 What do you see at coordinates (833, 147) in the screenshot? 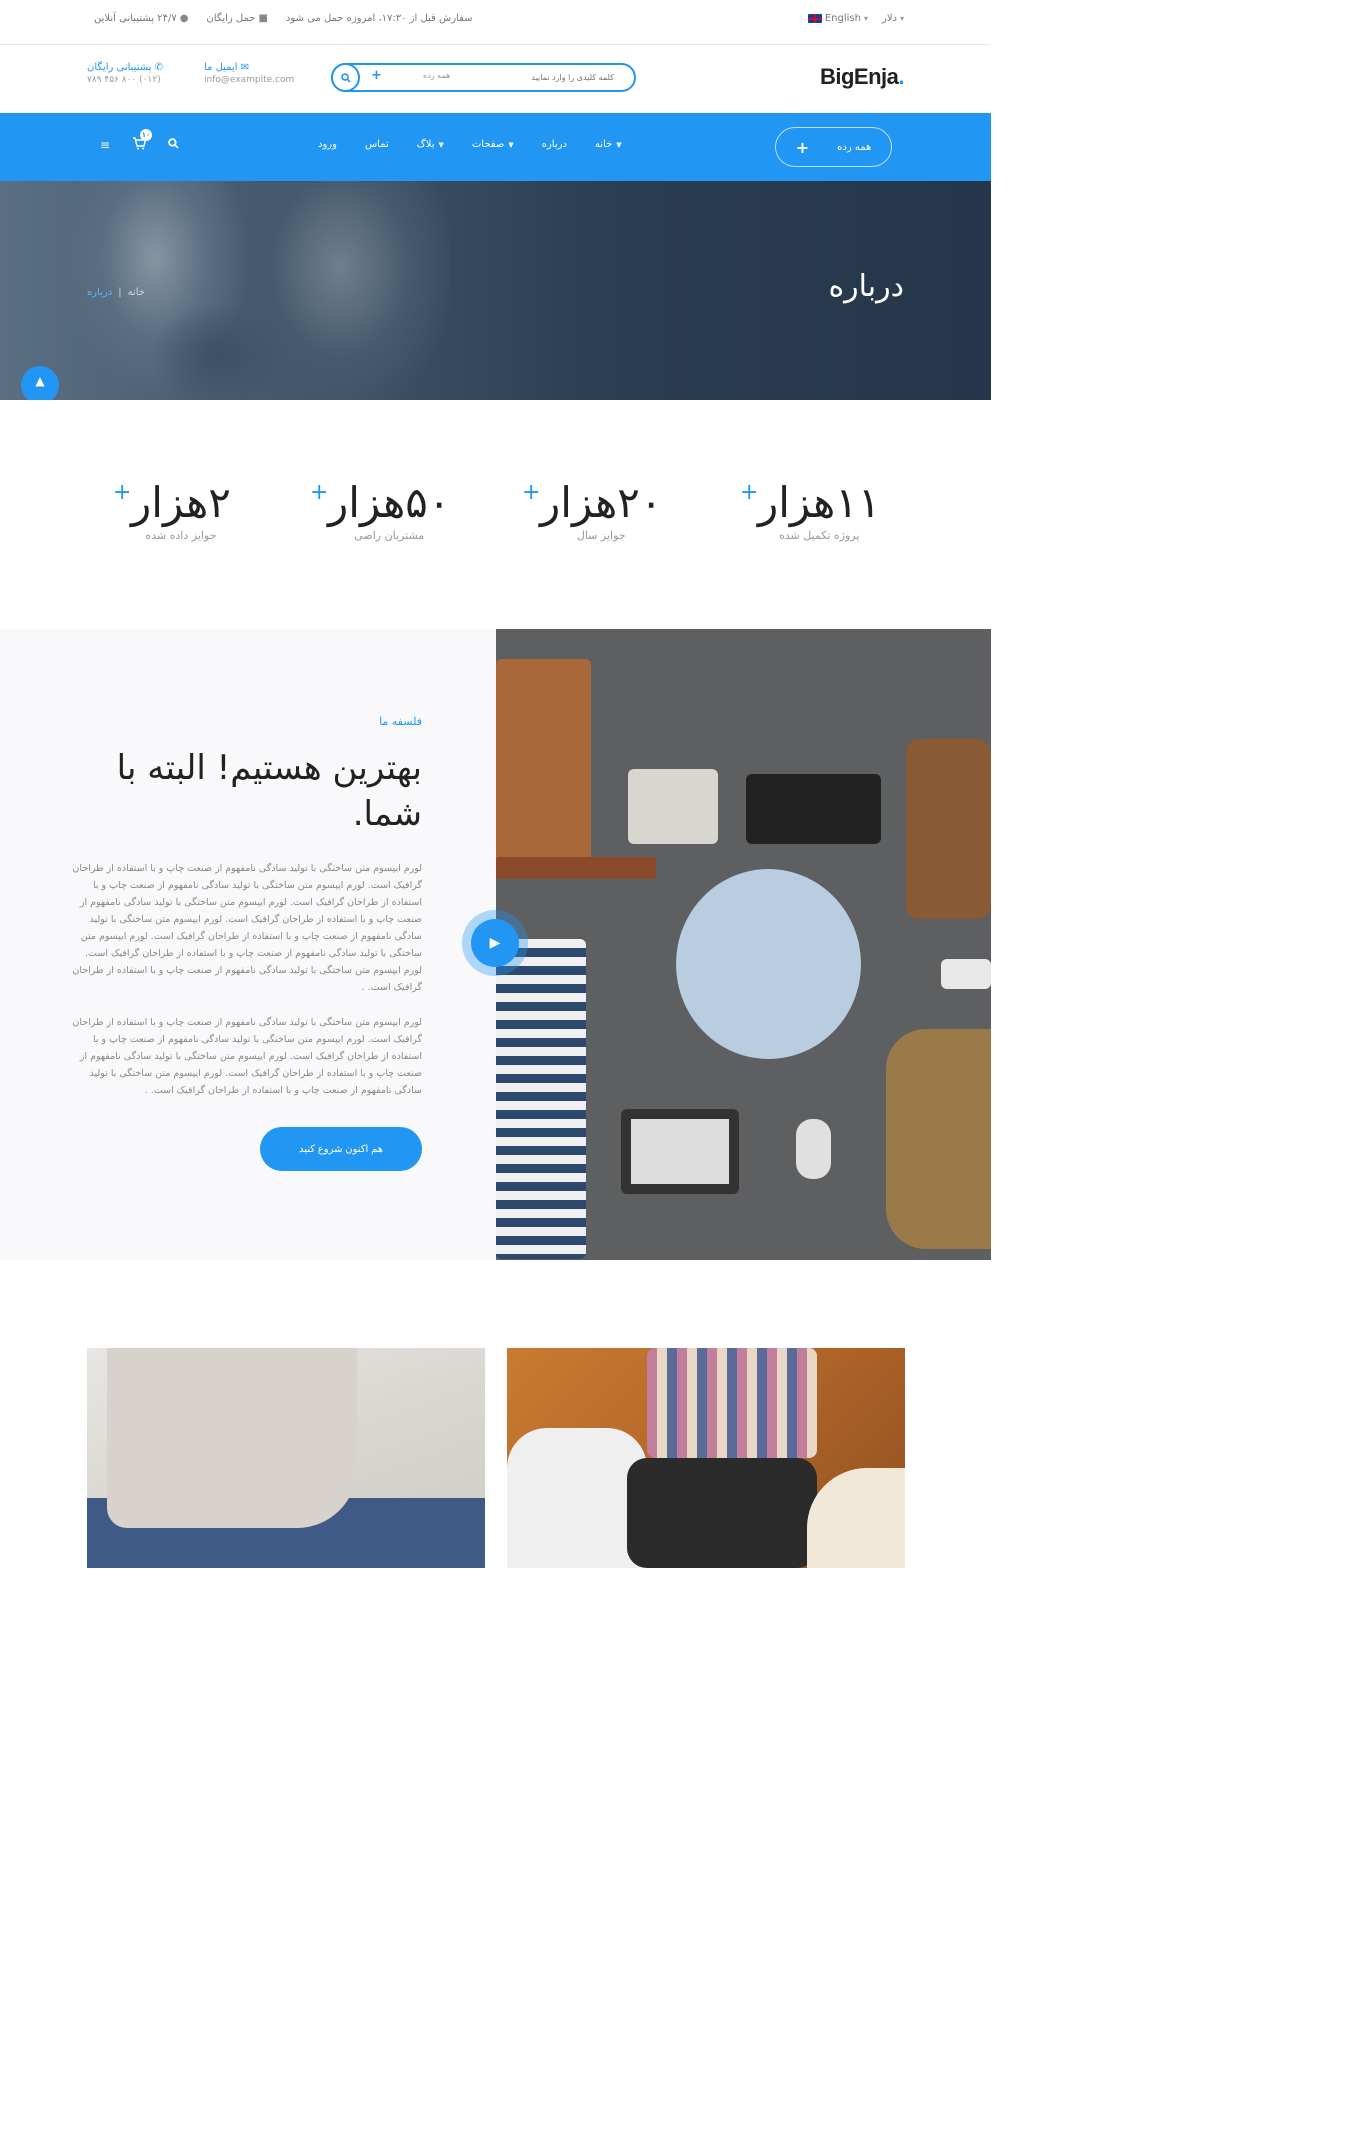
I see `all-categories-button: + همه رده` at bounding box center [833, 147].